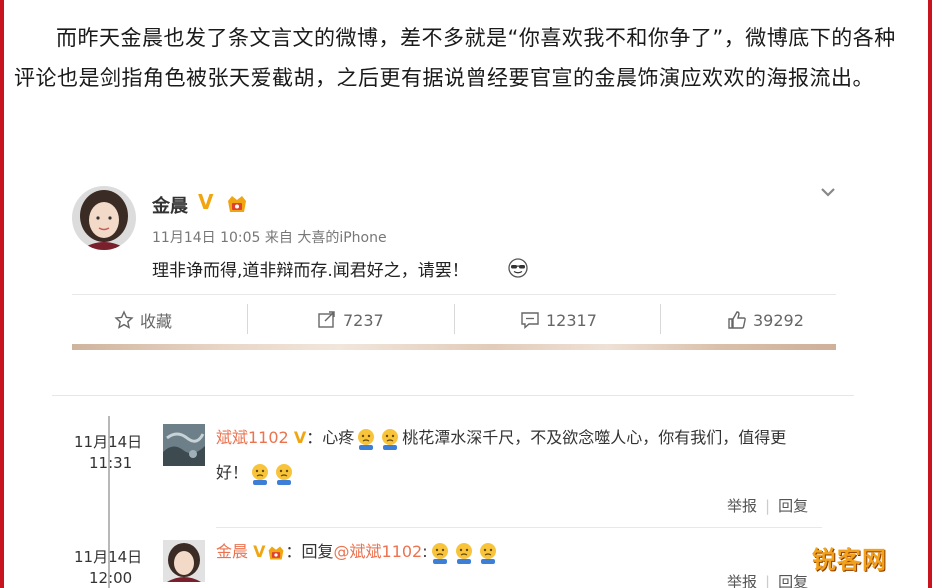  I want to click on comment-icon, so click(530, 321).